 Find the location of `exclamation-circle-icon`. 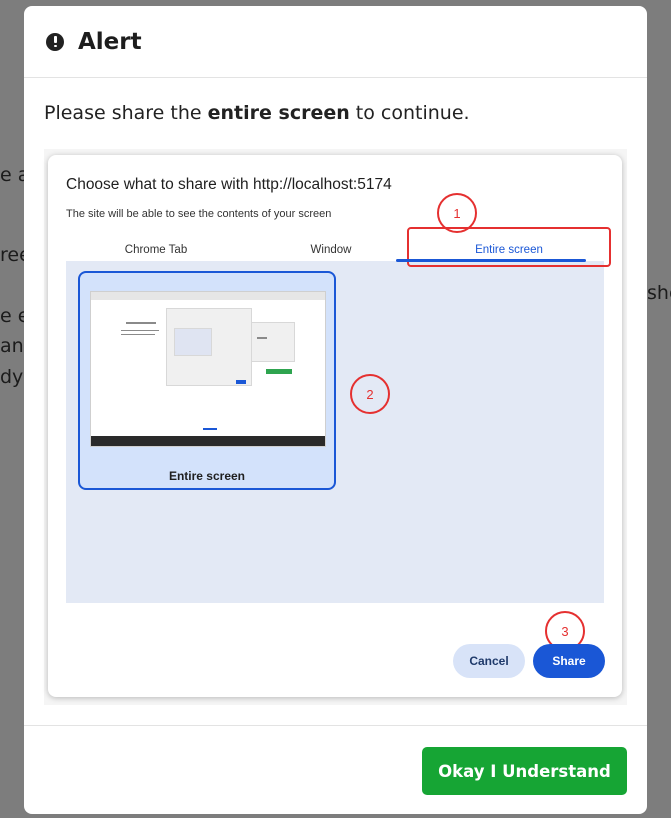

exclamation-circle-icon is located at coordinates (55, 41).